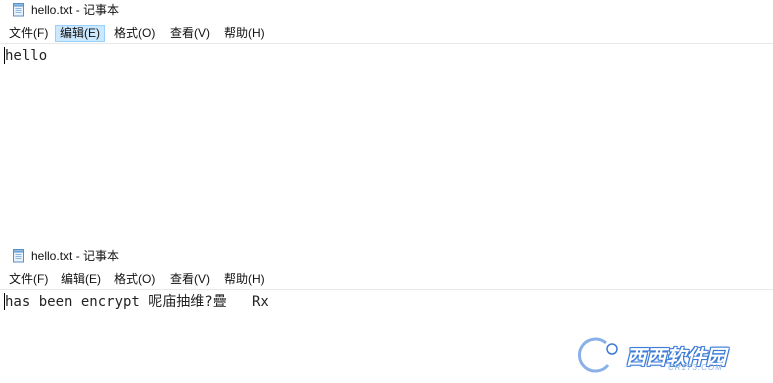 The image size is (773, 383). I want to click on editor-content: has been encrypt 呢庙抽维?疊 Rx, so click(137, 302).